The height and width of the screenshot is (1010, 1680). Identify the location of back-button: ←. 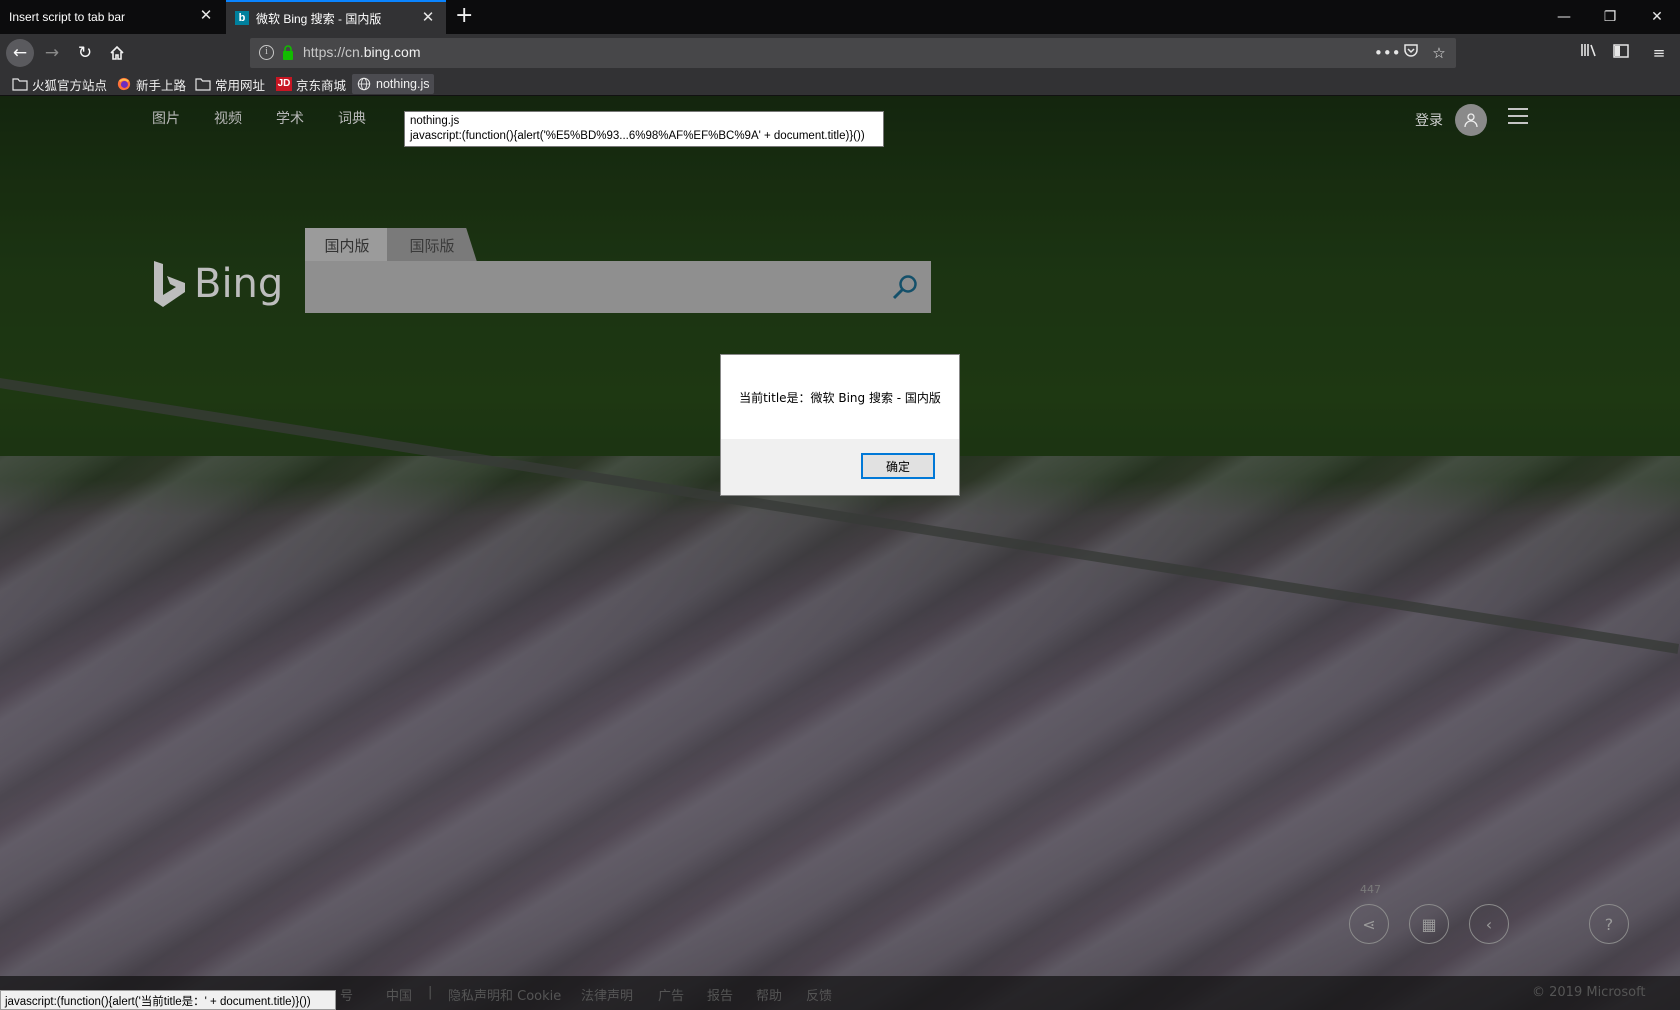
(20, 53).